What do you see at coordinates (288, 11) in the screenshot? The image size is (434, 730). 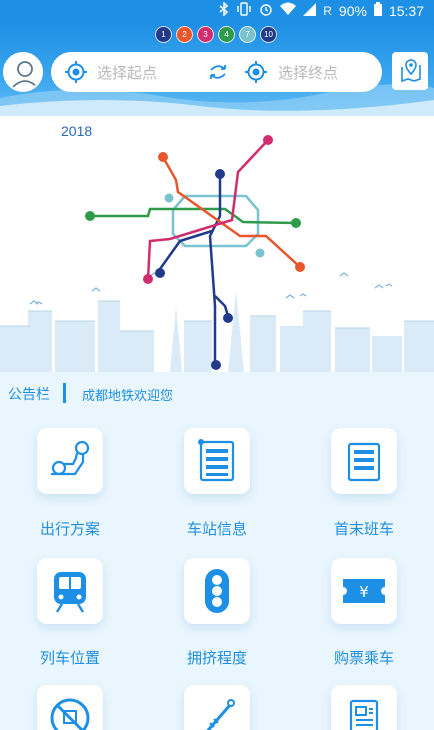 I see `wifi-icon` at bounding box center [288, 11].